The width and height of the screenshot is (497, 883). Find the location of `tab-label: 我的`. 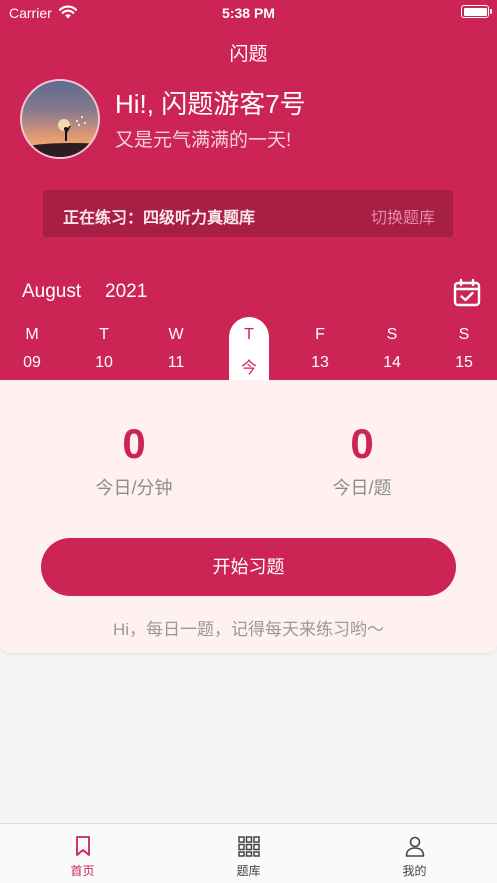

tab-label: 我的 is located at coordinates (414, 871).